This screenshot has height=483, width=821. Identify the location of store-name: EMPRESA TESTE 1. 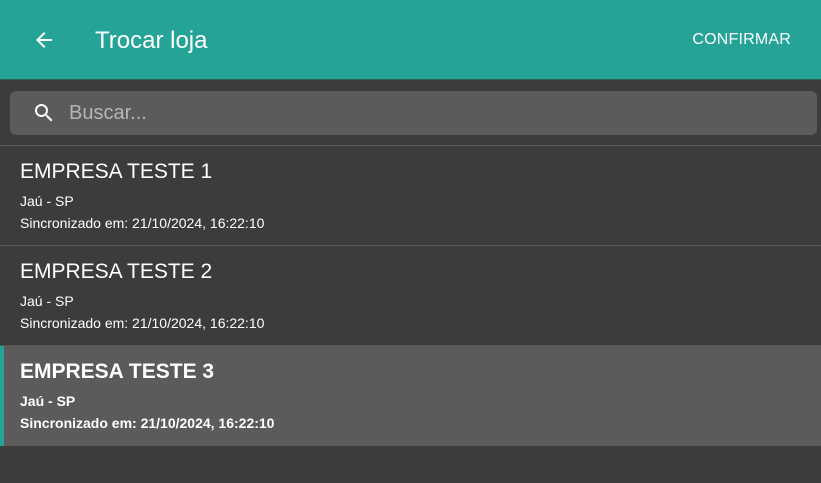
(116, 171).